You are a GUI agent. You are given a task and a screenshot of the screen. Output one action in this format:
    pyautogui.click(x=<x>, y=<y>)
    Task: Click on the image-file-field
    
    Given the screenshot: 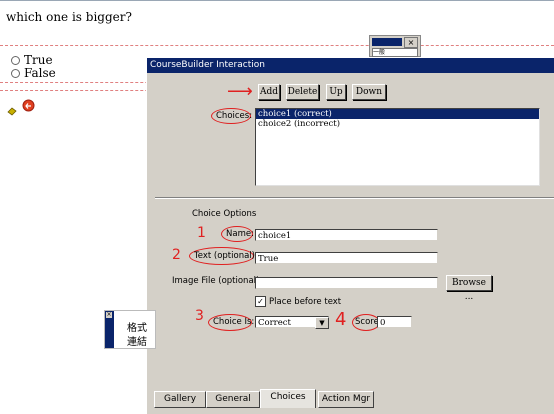 What is the action you would take?
    pyautogui.click(x=346, y=283)
    